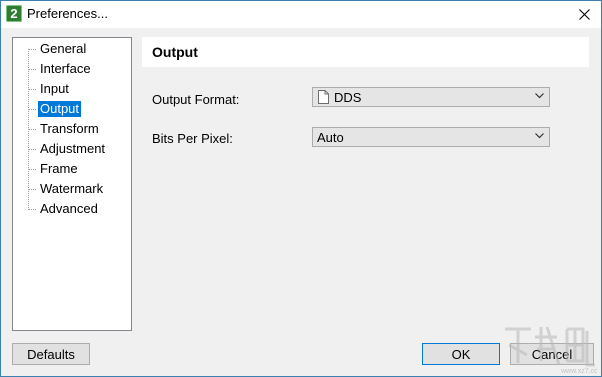  I want to click on output-format-label: Output Format:, so click(196, 99).